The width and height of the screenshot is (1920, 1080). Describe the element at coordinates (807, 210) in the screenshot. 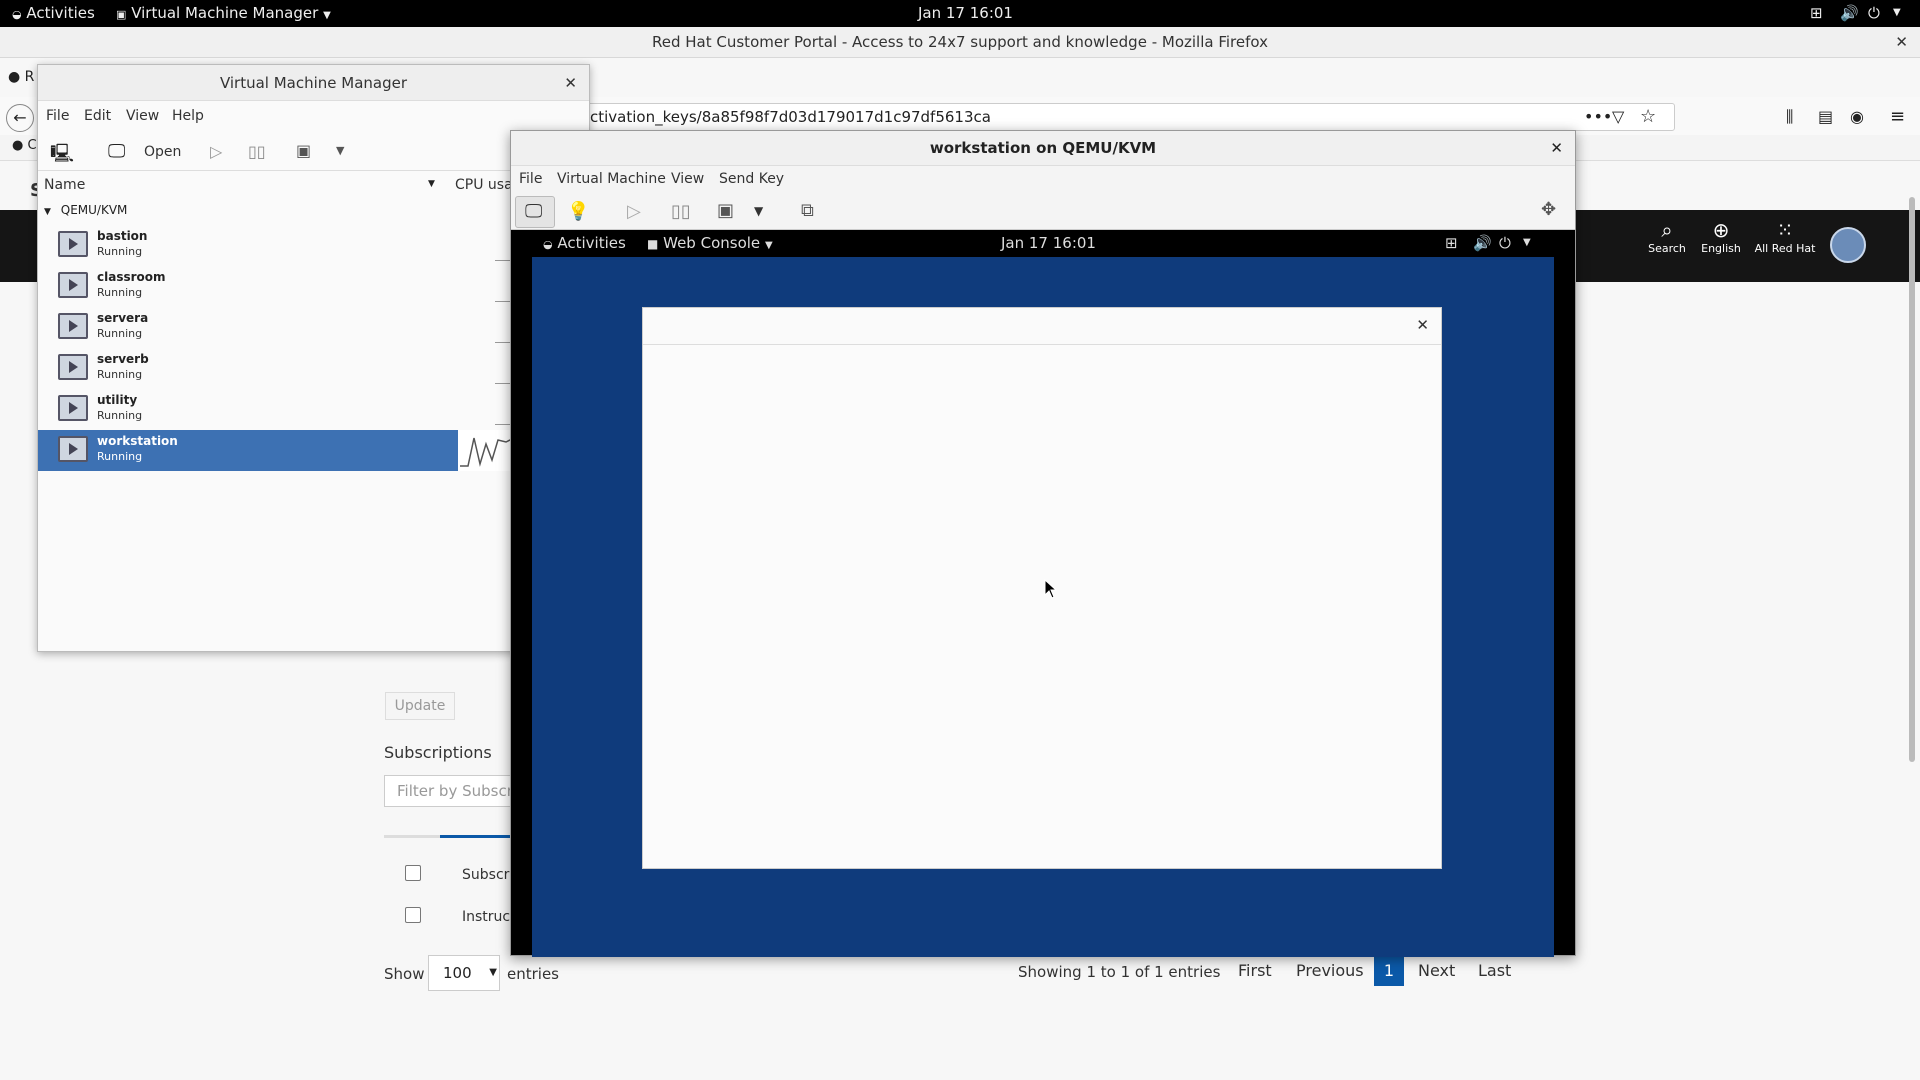

I see `snapshots-icon: ⧉` at that location.